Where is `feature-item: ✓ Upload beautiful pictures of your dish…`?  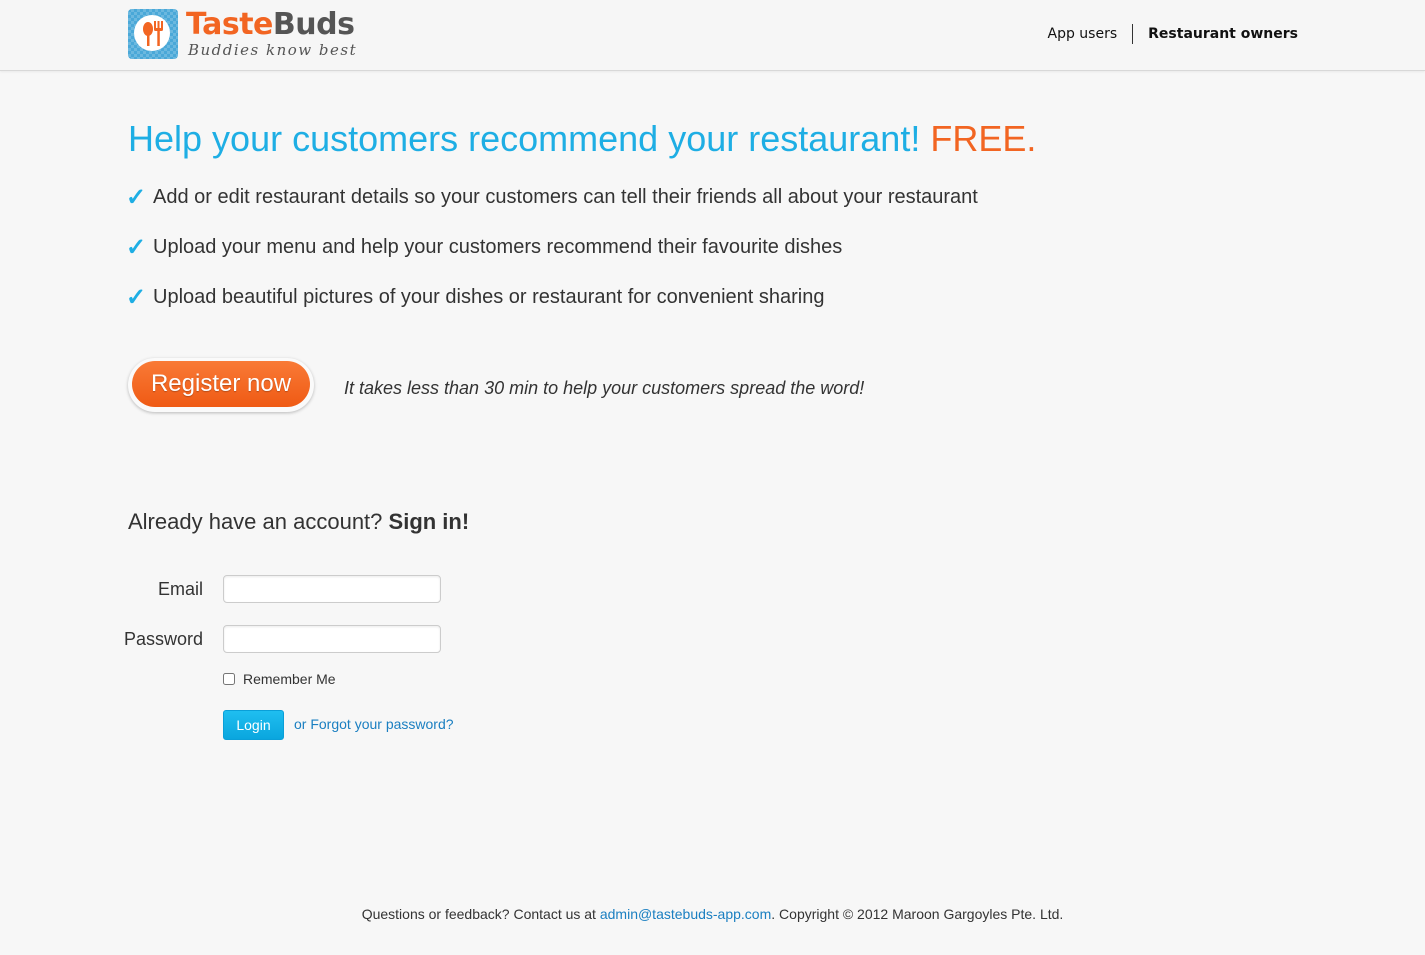
feature-item: ✓ Upload beautiful pictures of your dish… is located at coordinates (552, 297).